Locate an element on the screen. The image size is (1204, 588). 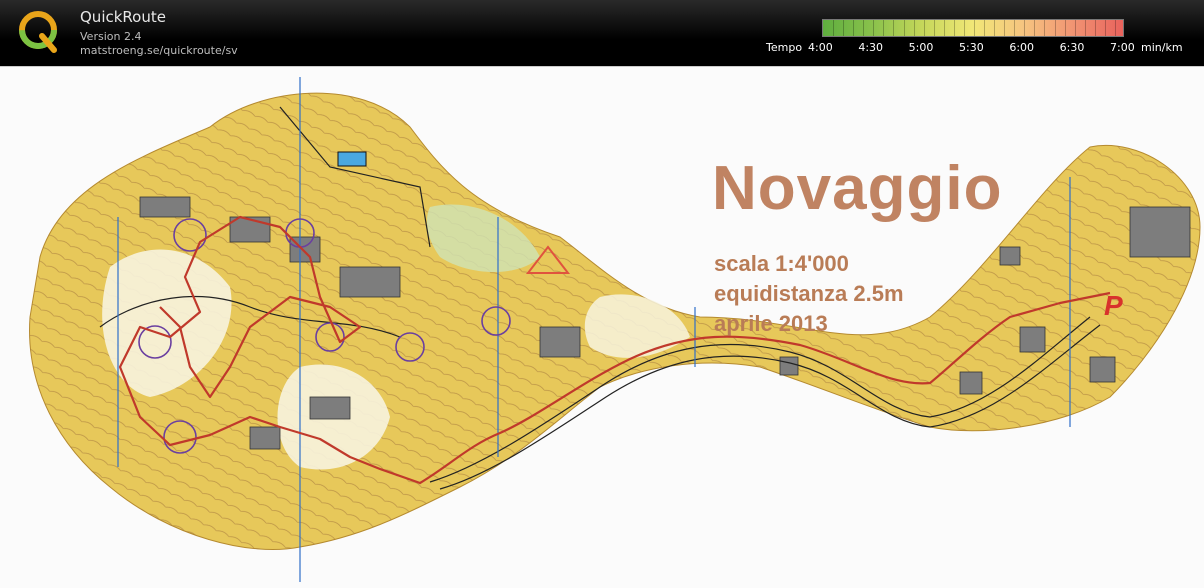
pace-tick-label: 7:00 is located at coordinates (1122, 47).